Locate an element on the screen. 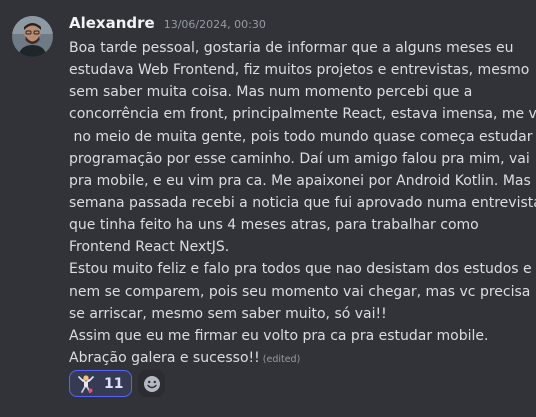 This screenshot has width=536, height=417. avatar is located at coordinates (32, 36).